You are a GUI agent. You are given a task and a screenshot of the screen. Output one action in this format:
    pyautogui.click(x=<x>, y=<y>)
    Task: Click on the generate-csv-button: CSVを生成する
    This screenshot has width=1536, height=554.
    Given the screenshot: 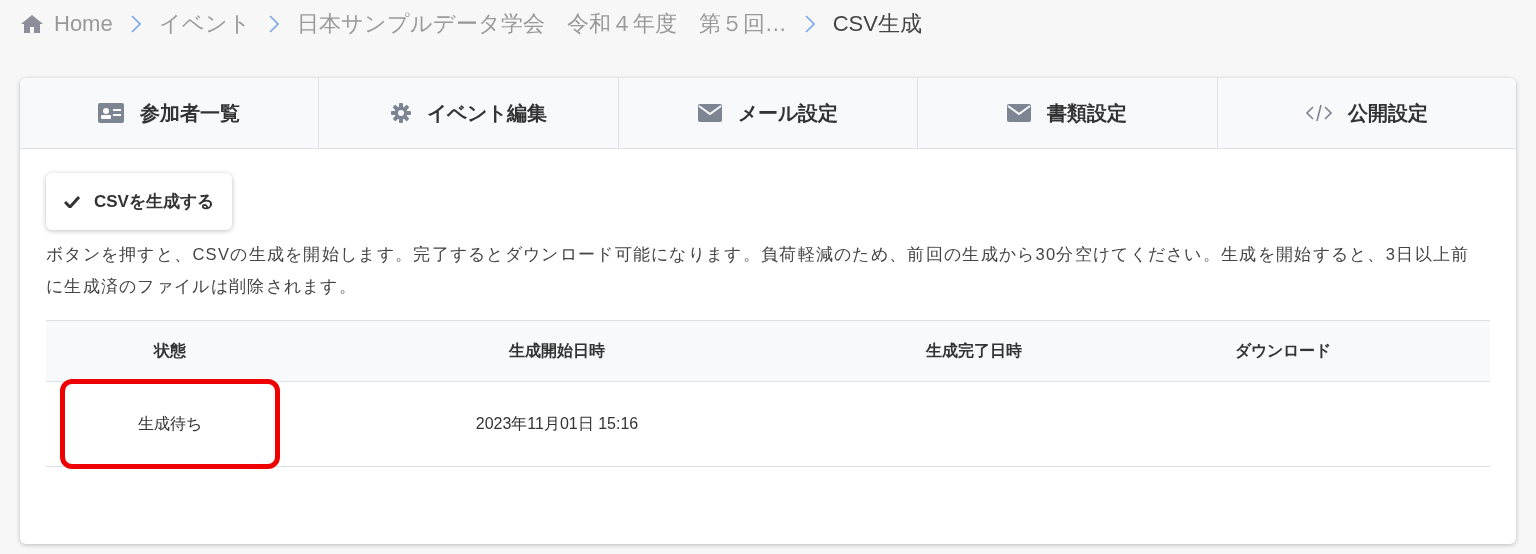 What is the action you would take?
    pyautogui.click(x=139, y=201)
    